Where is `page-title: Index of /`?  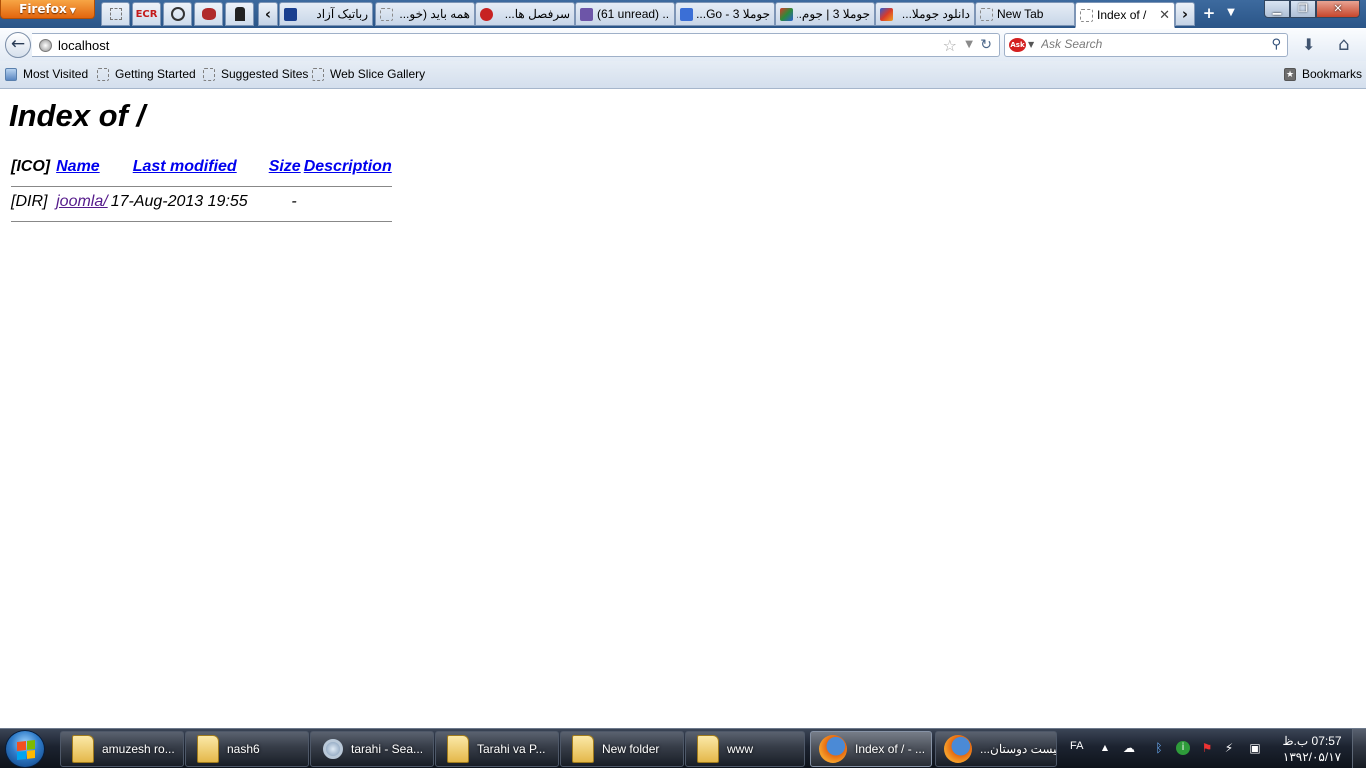
page-title: Index of / is located at coordinates (77, 115).